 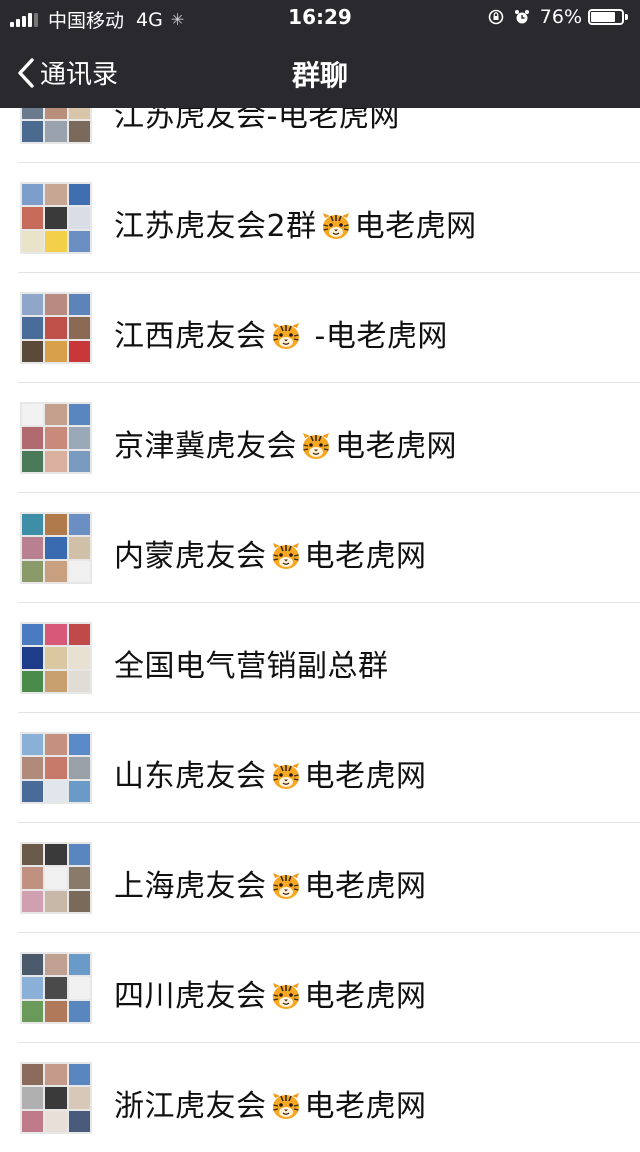 What do you see at coordinates (270, 993) in the screenshot?
I see `group-name: 四川虎友会 电老虎网` at bounding box center [270, 993].